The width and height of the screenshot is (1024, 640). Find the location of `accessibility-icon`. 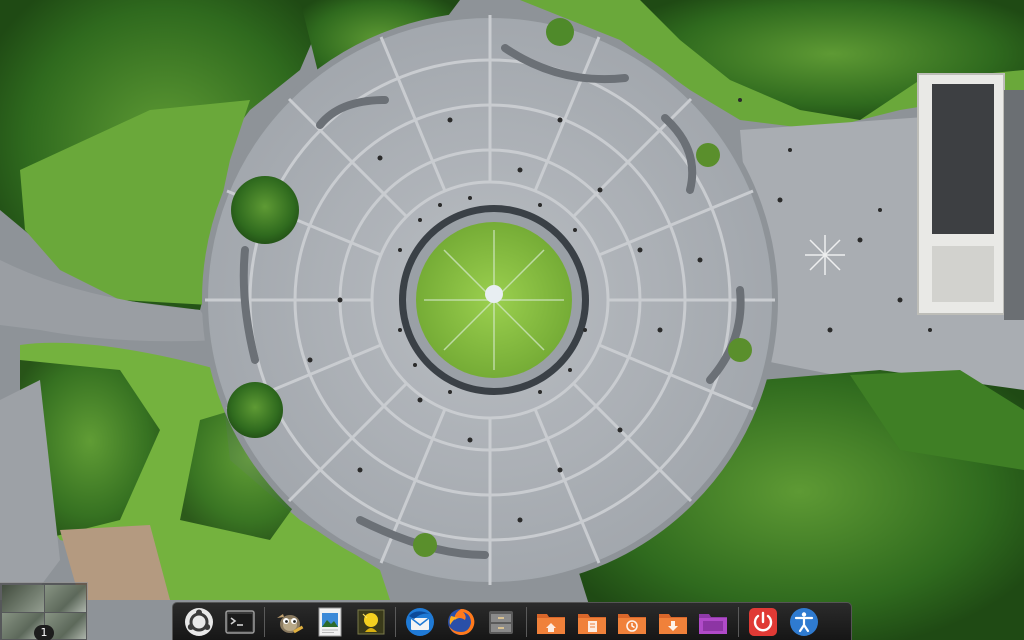

accessibility-icon is located at coordinates (803, 621).